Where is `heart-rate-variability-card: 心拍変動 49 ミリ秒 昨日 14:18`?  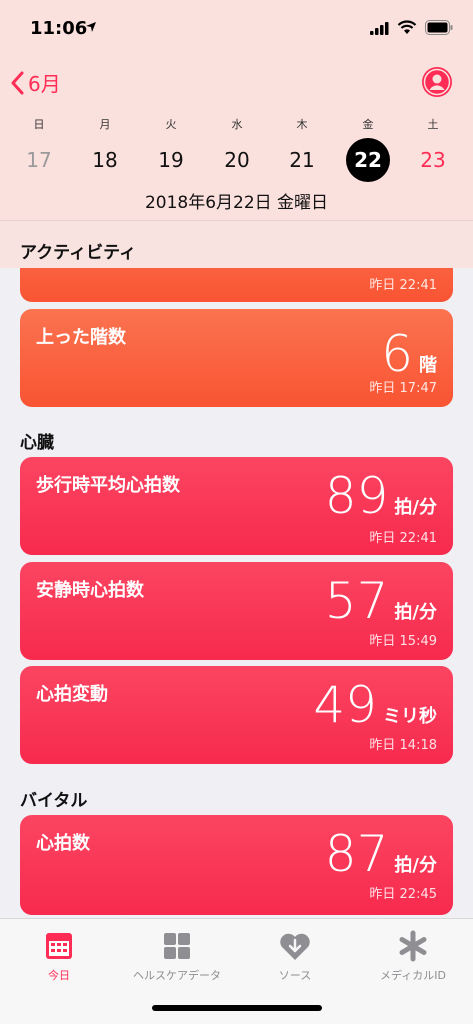 heart-rate-variability-card: 心拍変動 49 ミリ秒 昨日 14:18 is located at coordinates (236, 715).